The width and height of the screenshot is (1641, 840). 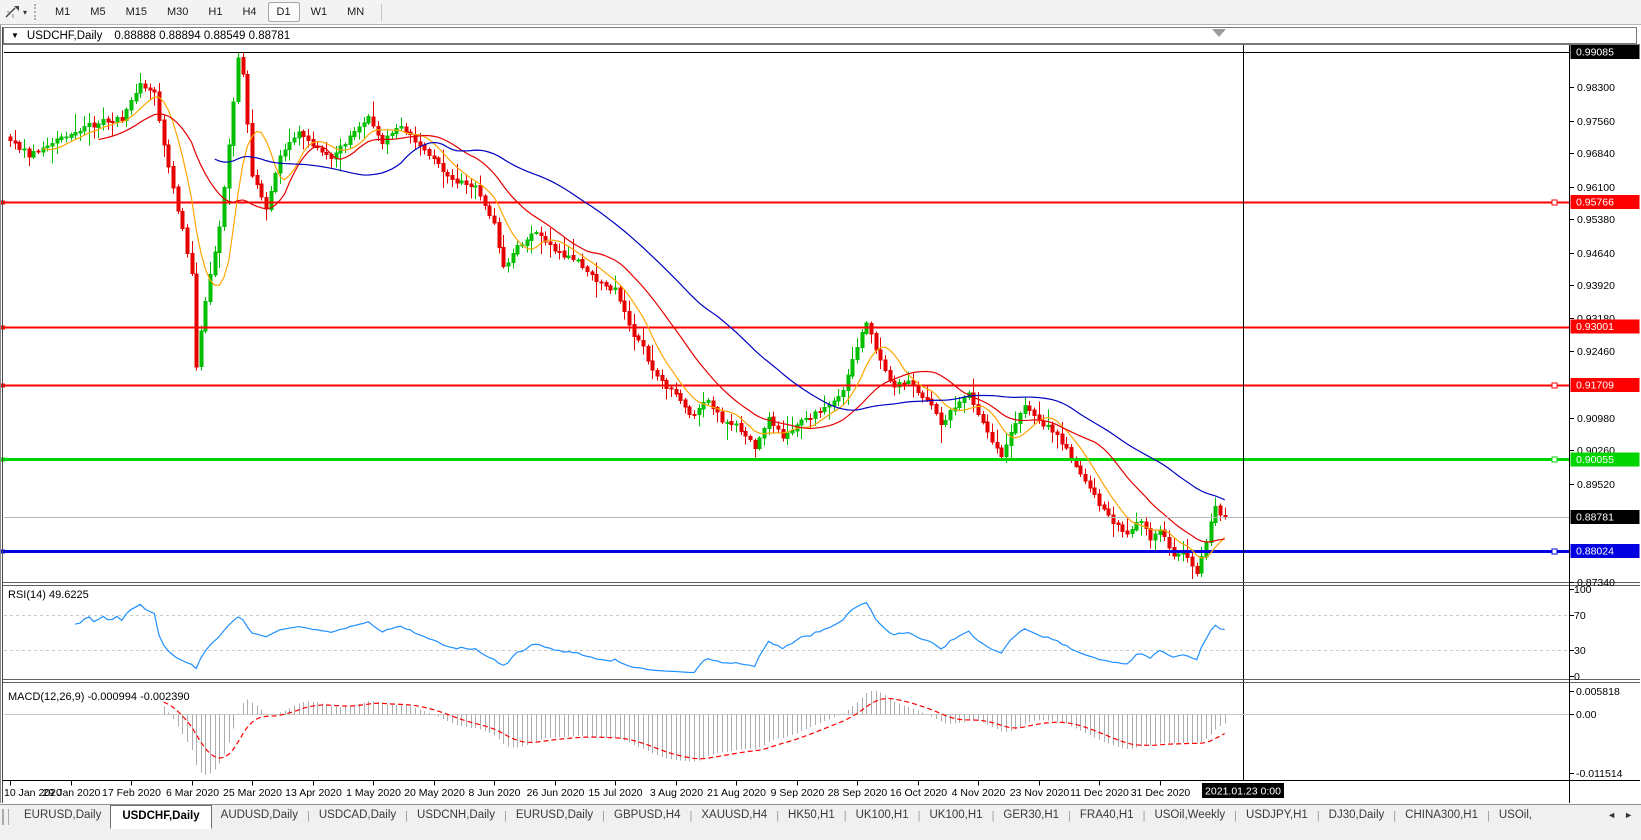 I want to click on chart-tab-uk100-h1-9: UK100,H1, so click(x=882, y=816).